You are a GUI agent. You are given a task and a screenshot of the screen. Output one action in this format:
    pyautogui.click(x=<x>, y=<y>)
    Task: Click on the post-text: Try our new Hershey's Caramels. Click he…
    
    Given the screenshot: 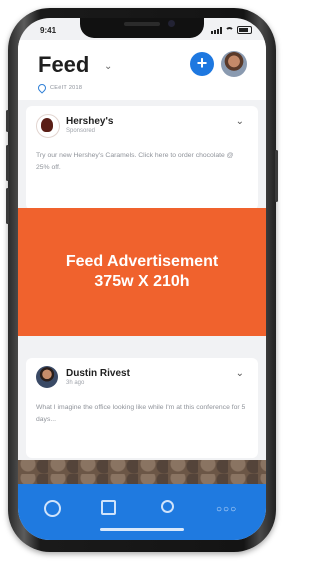 What is the action you would take?
    pyautogui.click(x=135, y=161)
    